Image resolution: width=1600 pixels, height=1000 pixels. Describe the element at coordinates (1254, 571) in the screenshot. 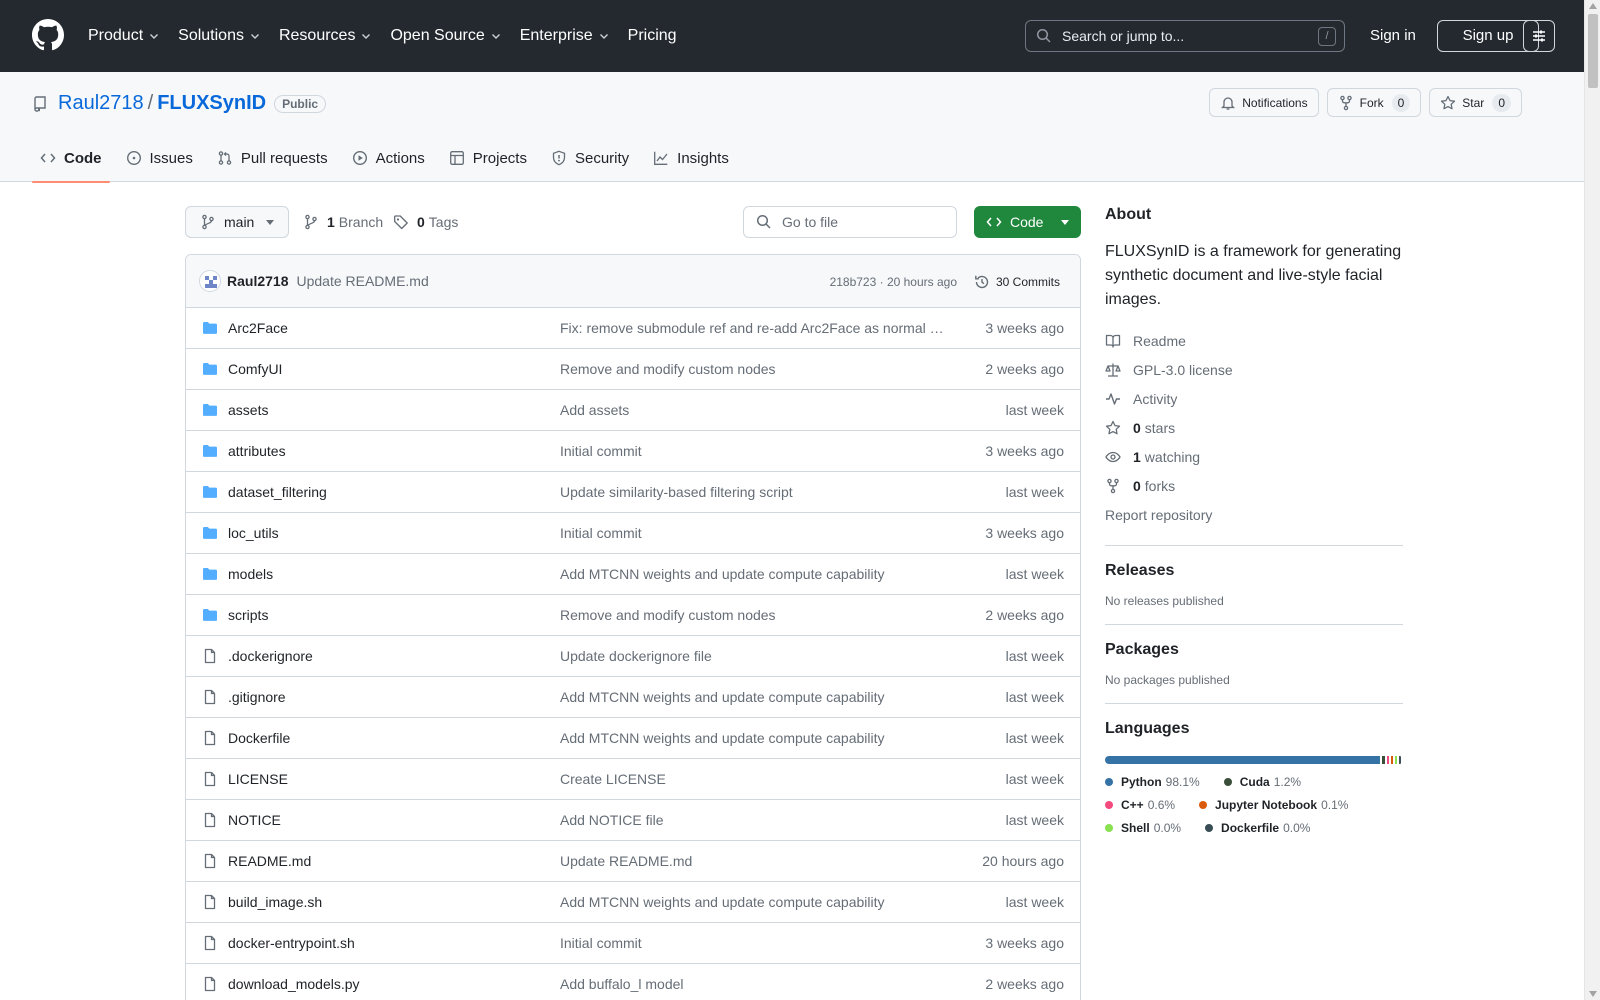

I see `releases-title: Releases` at that location.